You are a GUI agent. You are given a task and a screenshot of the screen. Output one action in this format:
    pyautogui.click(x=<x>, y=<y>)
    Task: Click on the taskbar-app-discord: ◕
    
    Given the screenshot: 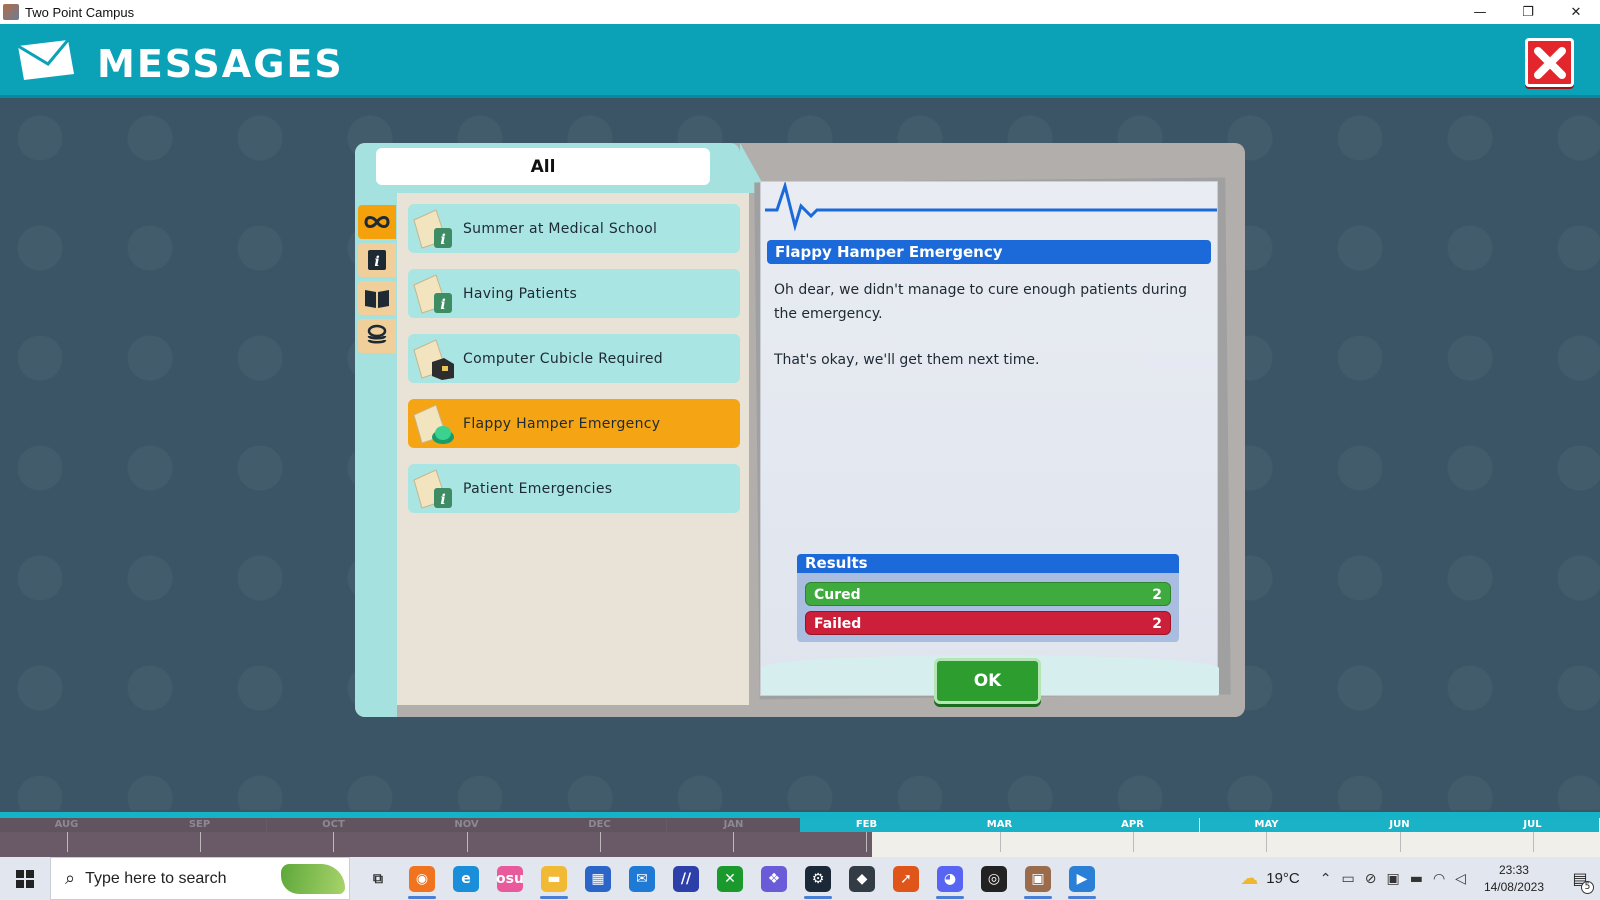 What is the action you would take?
    pyautogui.click(x=950, y=878)
    